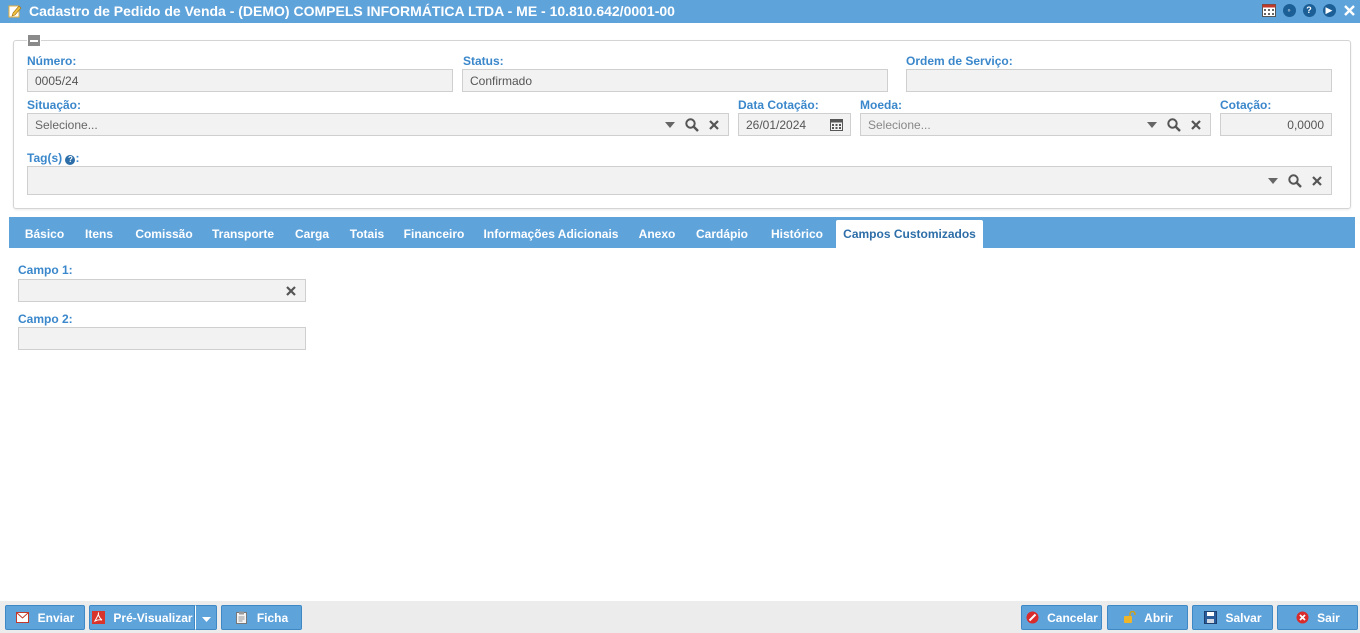  What do you see at coordinates (34, 40) in the screenshot?
I see `collapse-toggle` at bounding box center [34, 40].